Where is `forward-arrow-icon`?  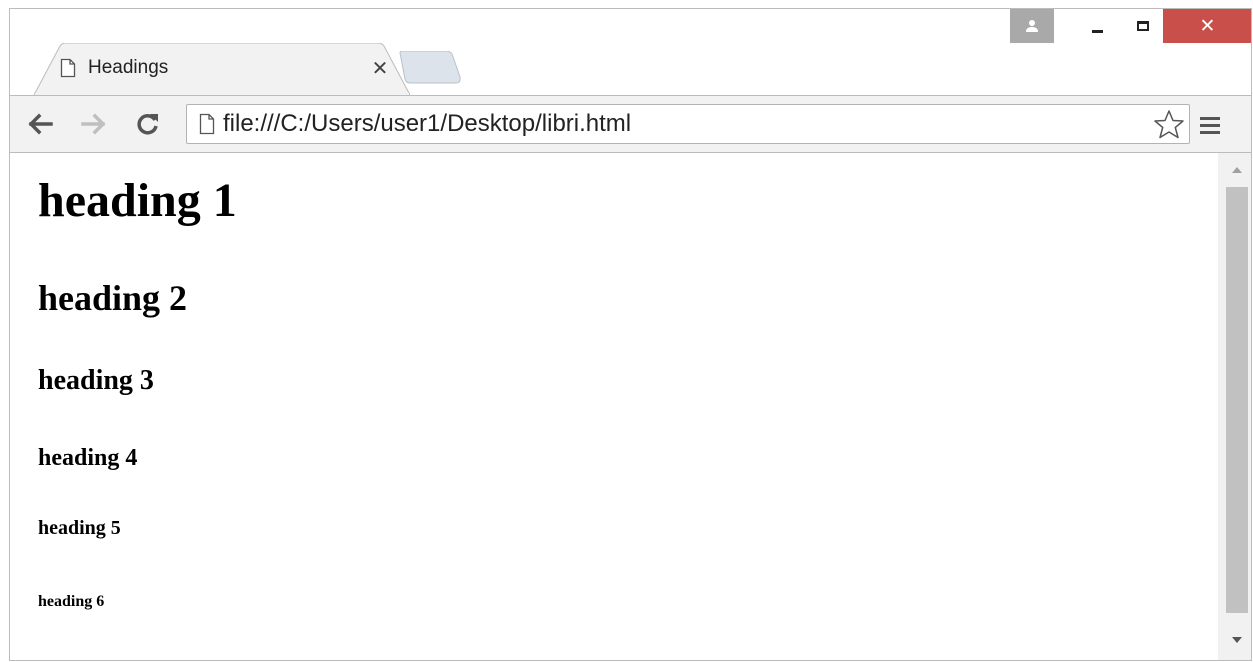
forward-arrow-icon is located at coordinates (93, 124).